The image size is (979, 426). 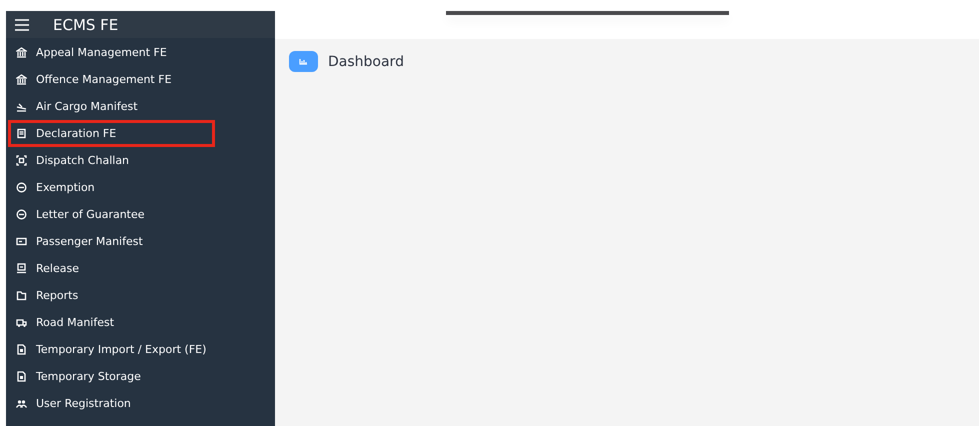 I want to click on printer-icon, so click(x=21, y=268).